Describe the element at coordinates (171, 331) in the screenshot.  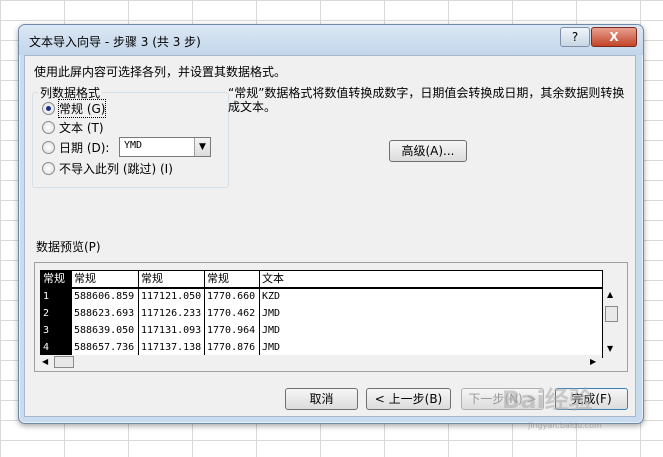
I see `table-cell: 117131.093` at that location.